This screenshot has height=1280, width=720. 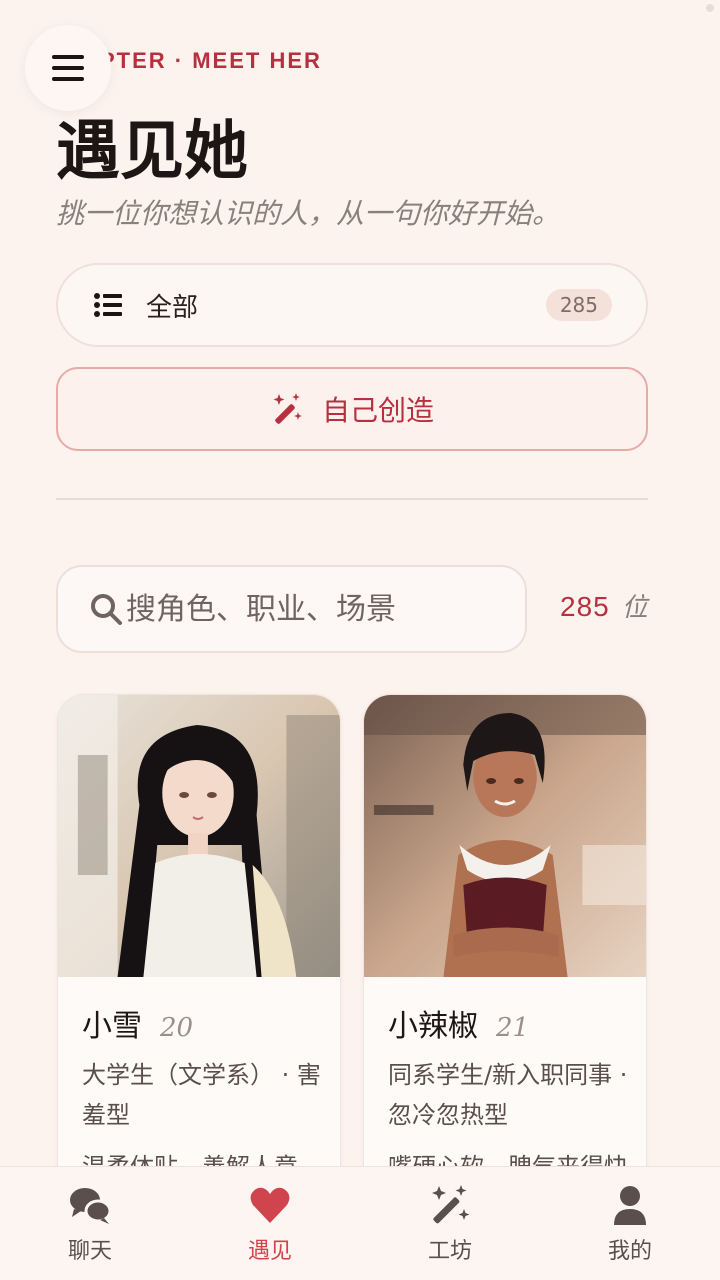 What do you see at coordinates (152, 151) in the screenshot?
I see `page-title: 遇见她` at bounding box center [152, 151].